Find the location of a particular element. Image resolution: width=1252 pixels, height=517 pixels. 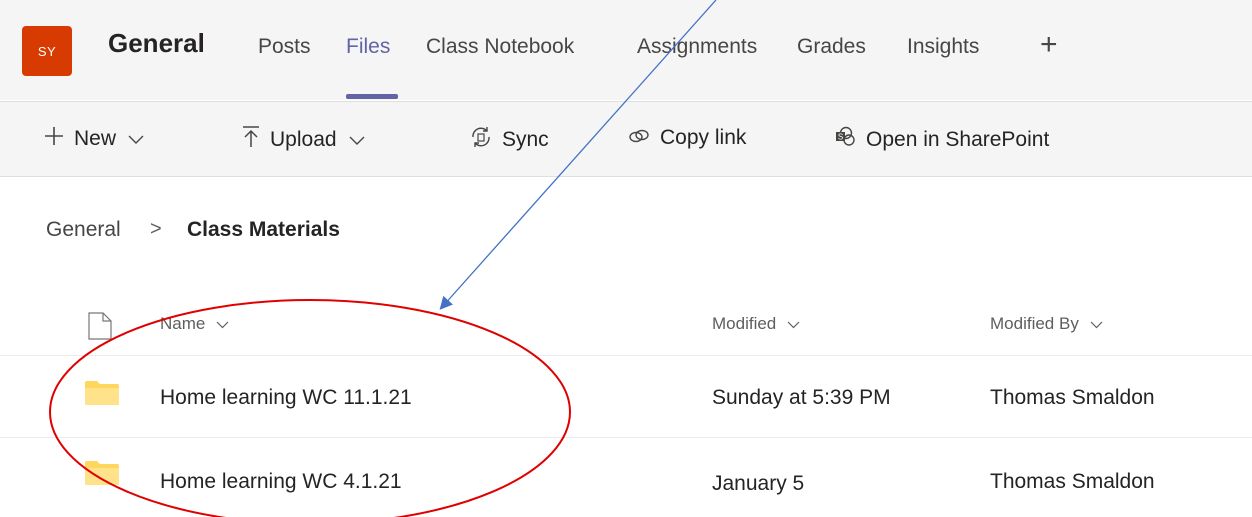

column-header-name-label: Name is located at coordinates (183, 323).